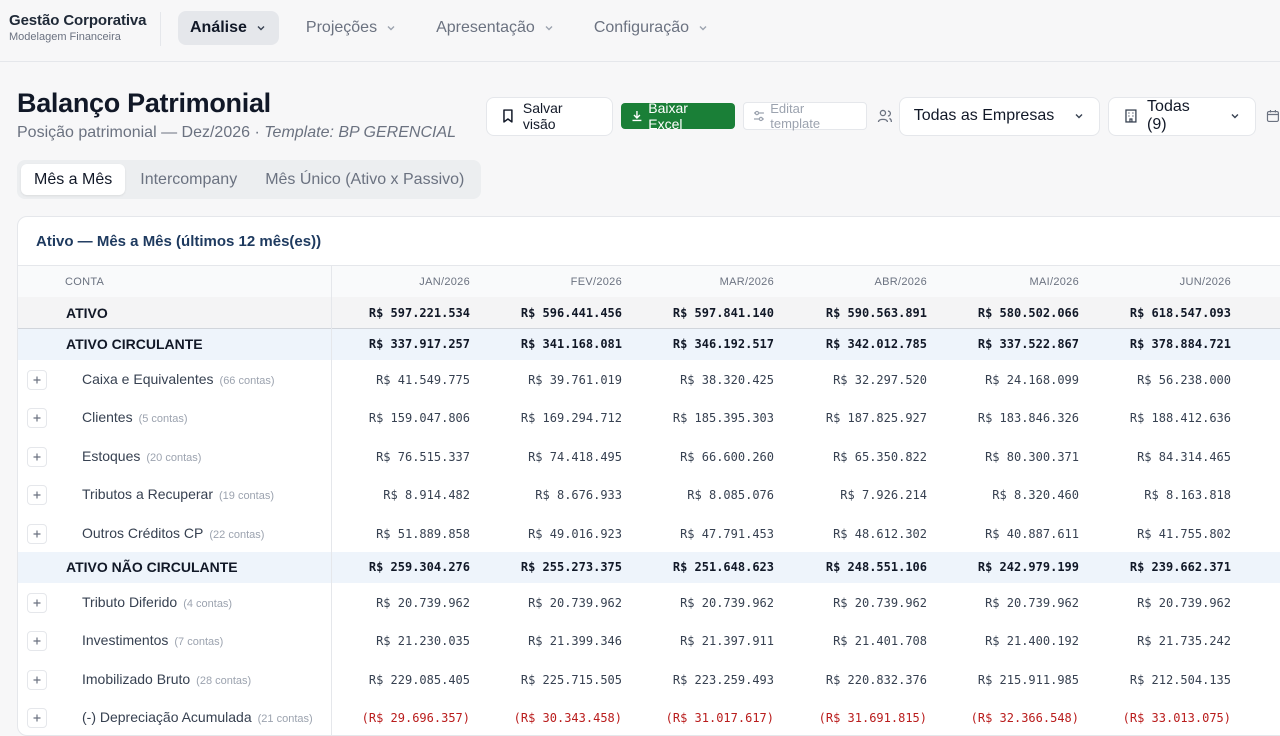 The image size is (1280, 736). I want to click on account-name: Estoques (20 contas), so click(141, 456).